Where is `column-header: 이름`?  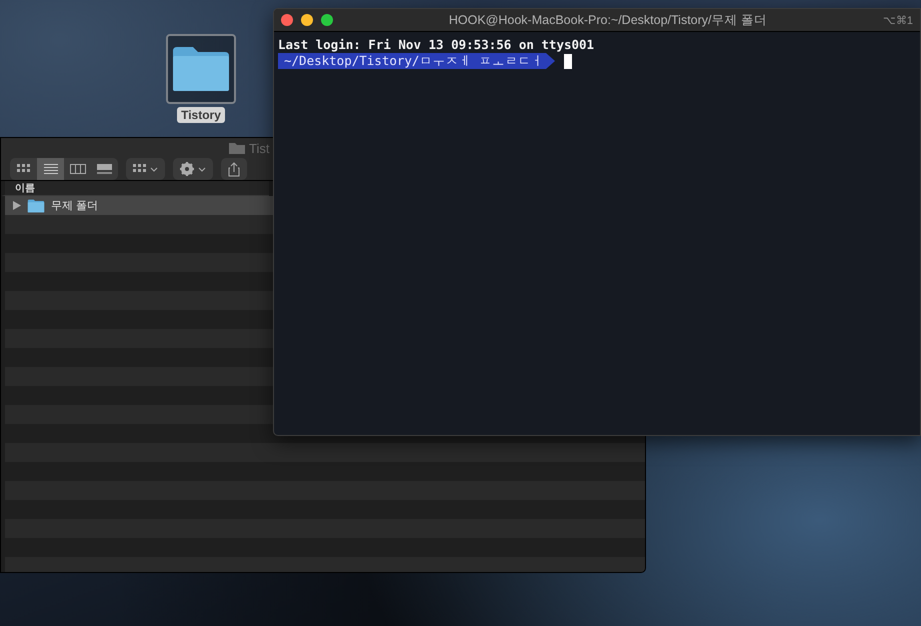
column-header: 이름 is located at coordinates (135, 188).